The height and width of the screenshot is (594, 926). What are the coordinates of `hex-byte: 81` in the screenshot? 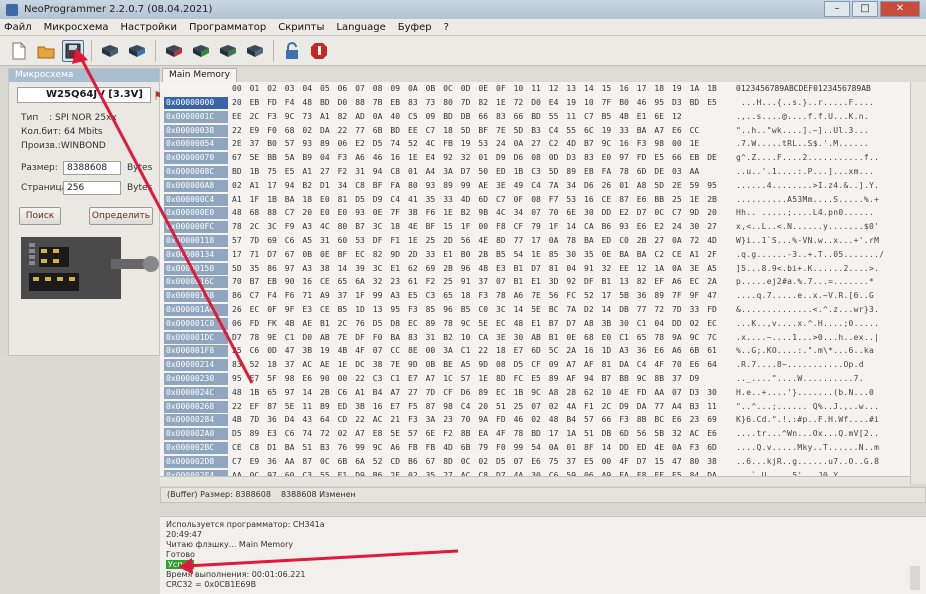 It's located at (554, 268).